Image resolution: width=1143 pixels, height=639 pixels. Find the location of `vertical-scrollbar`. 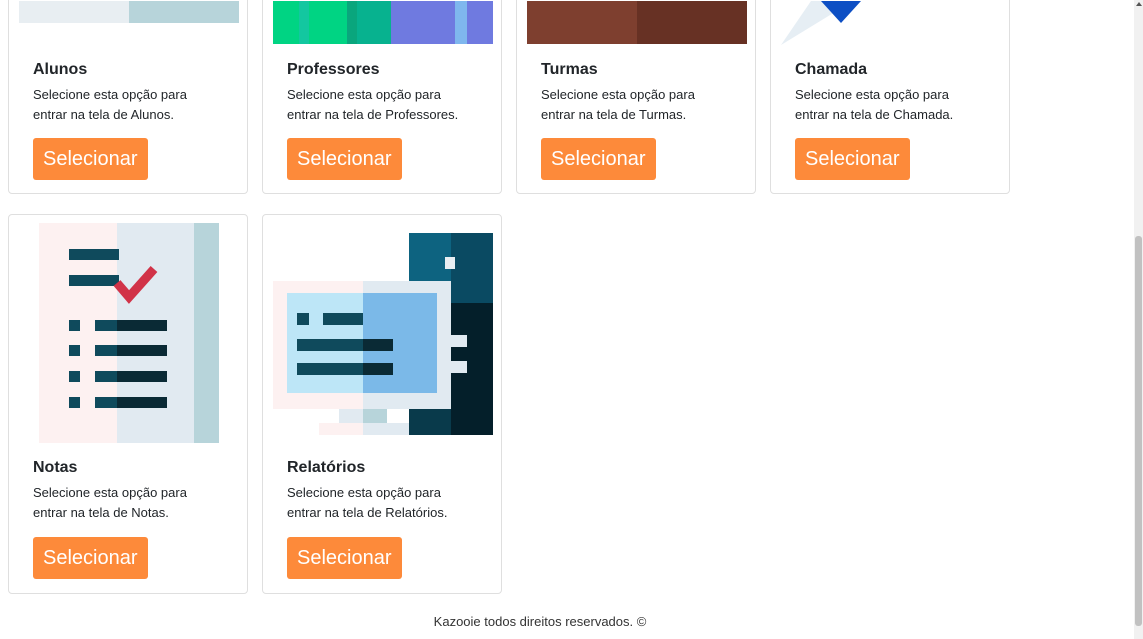

vertical-scrollbar is located at coordinates (1138, 319).